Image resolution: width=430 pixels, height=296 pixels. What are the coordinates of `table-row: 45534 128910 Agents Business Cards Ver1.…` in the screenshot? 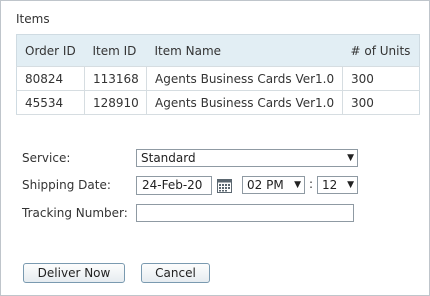 It's located at (218, 102).